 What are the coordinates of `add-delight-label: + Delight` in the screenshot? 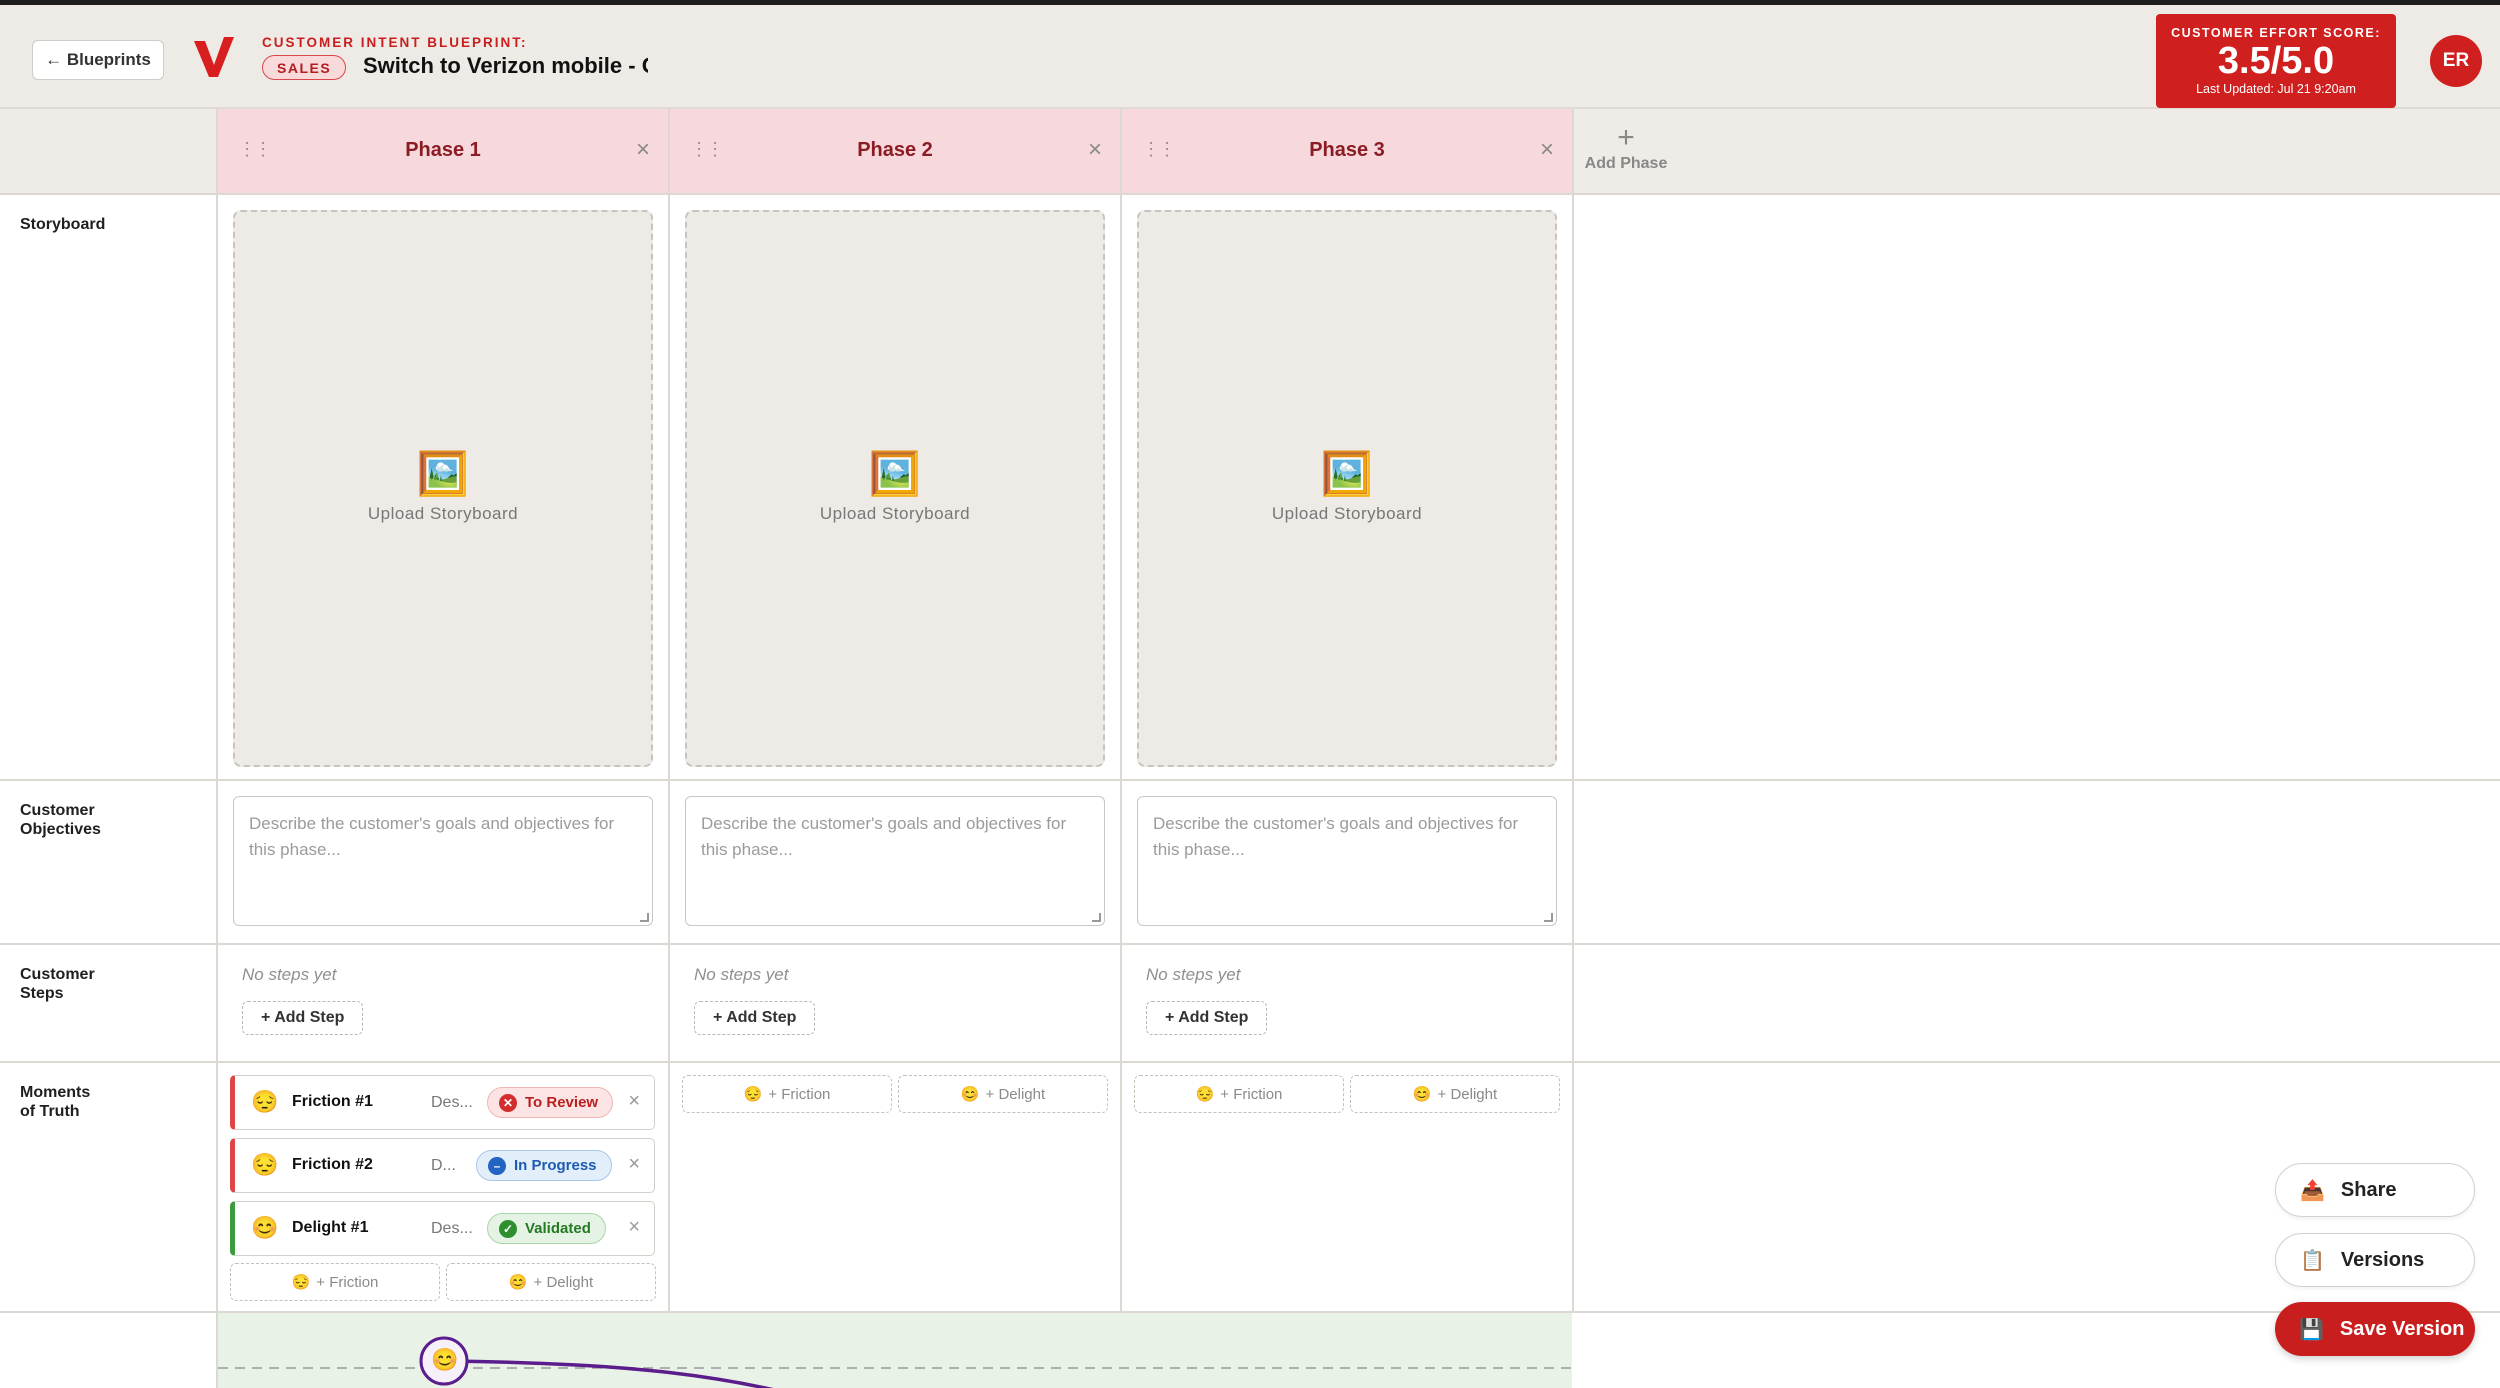 It's located at (1467, 1094).